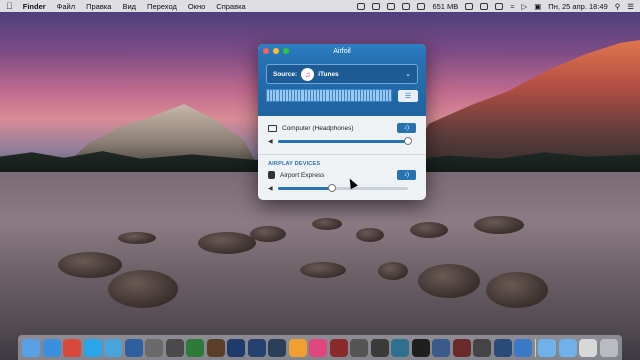 The width and height of the screenshot is (640, 360). I want to click on computer-icon, so click(272, 128).